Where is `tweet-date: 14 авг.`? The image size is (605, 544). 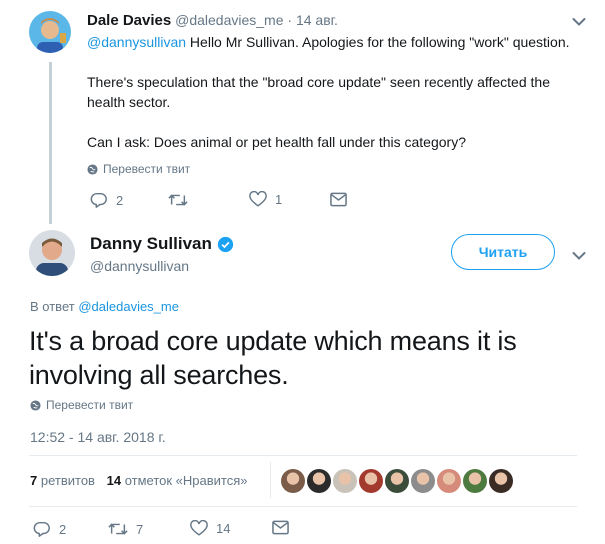
tweet-date: 14 авг. is located at coordinates (317, 20).